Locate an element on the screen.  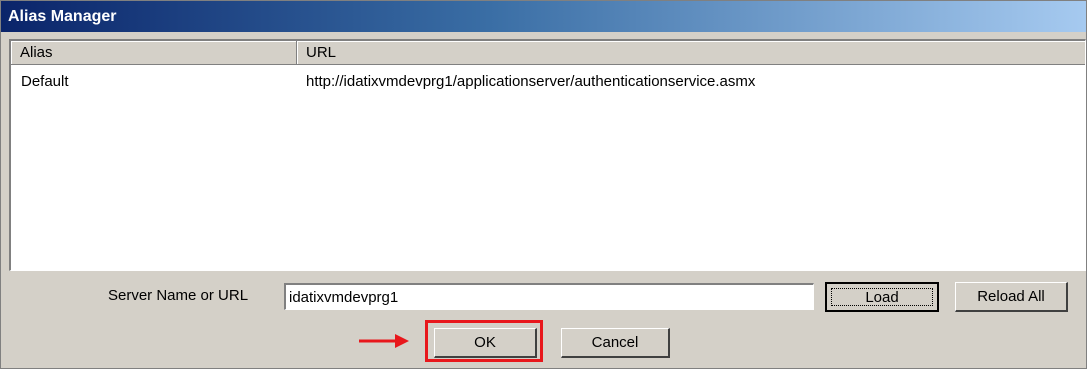
focus-ring is located at coordinates (882, 297).